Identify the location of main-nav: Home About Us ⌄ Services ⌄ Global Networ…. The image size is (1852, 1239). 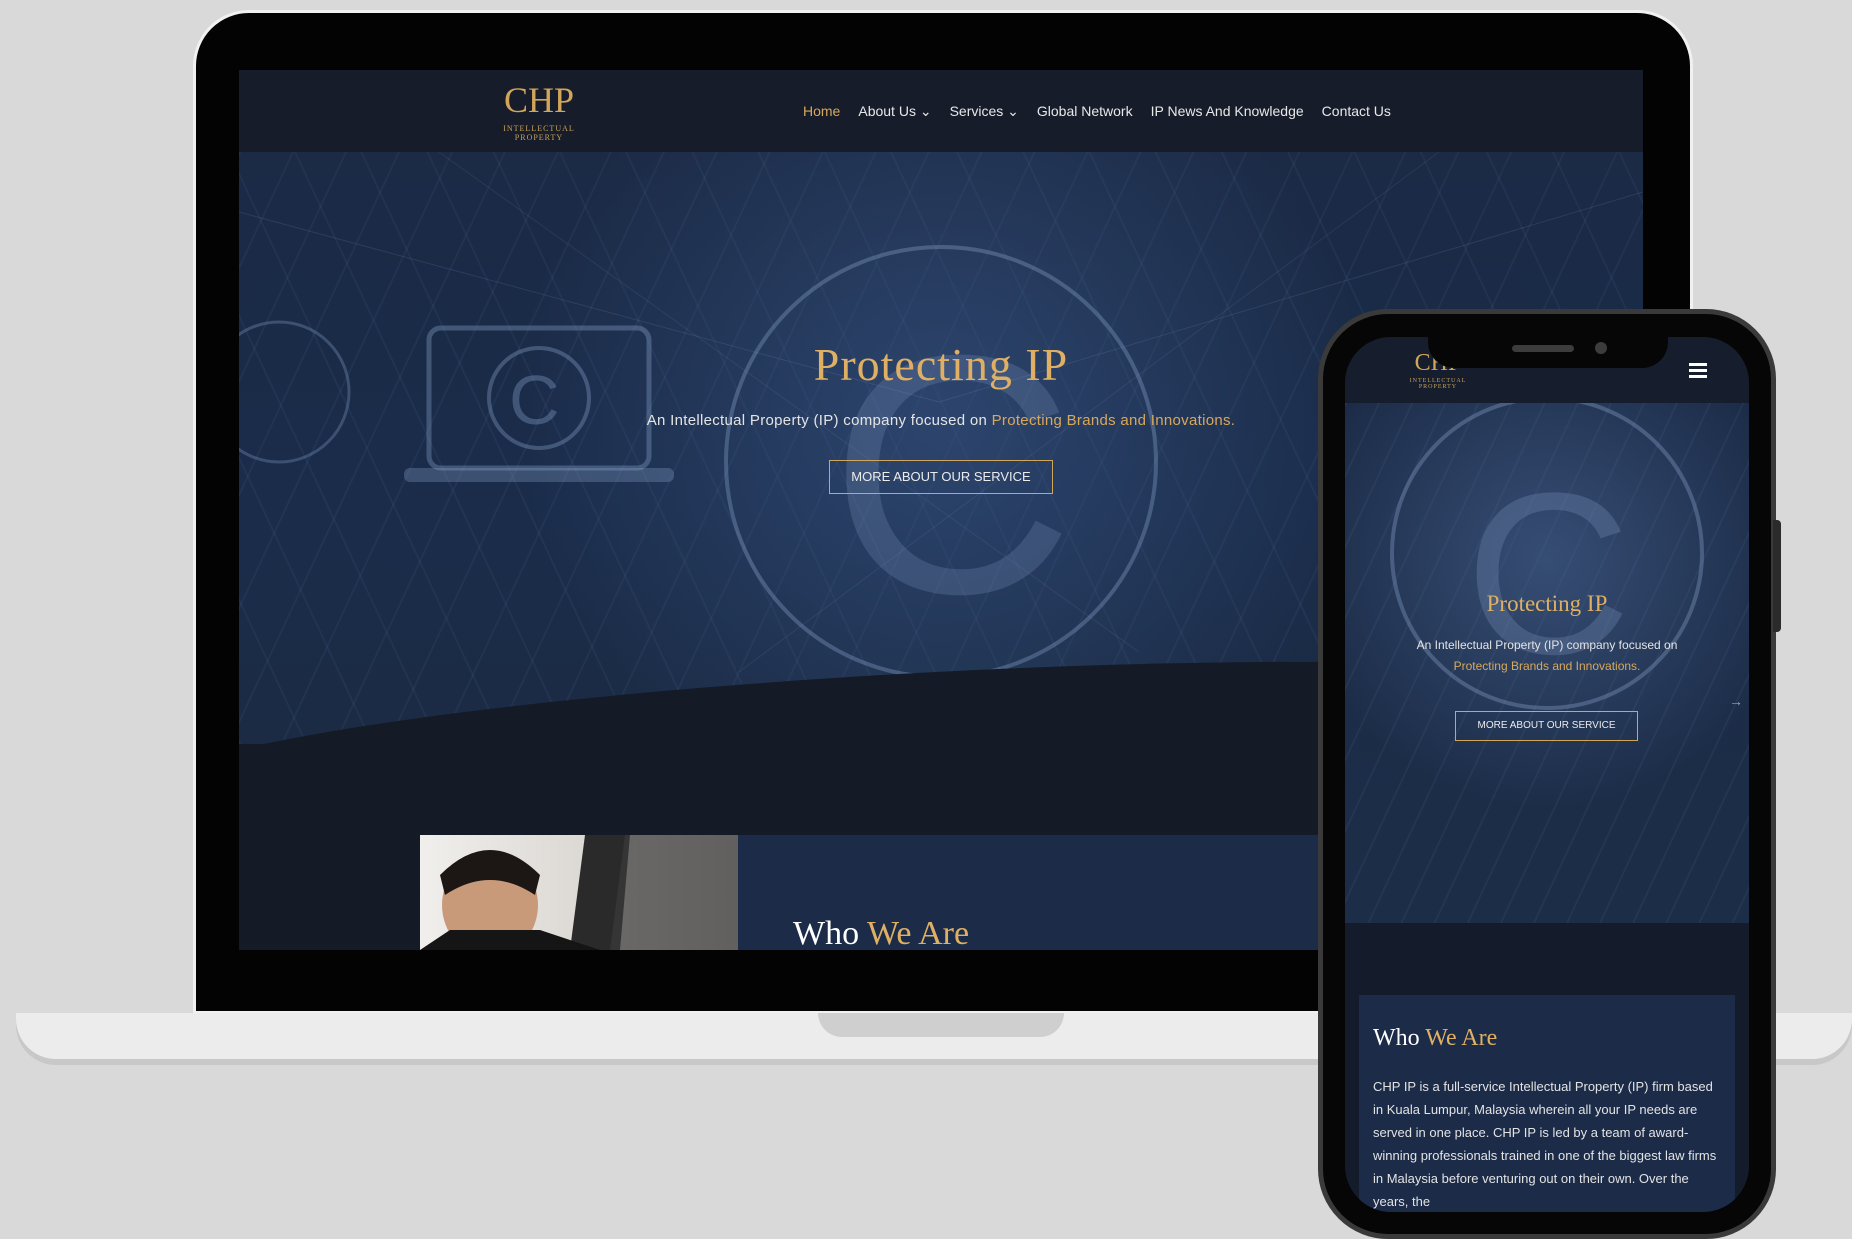
(1097, 111).